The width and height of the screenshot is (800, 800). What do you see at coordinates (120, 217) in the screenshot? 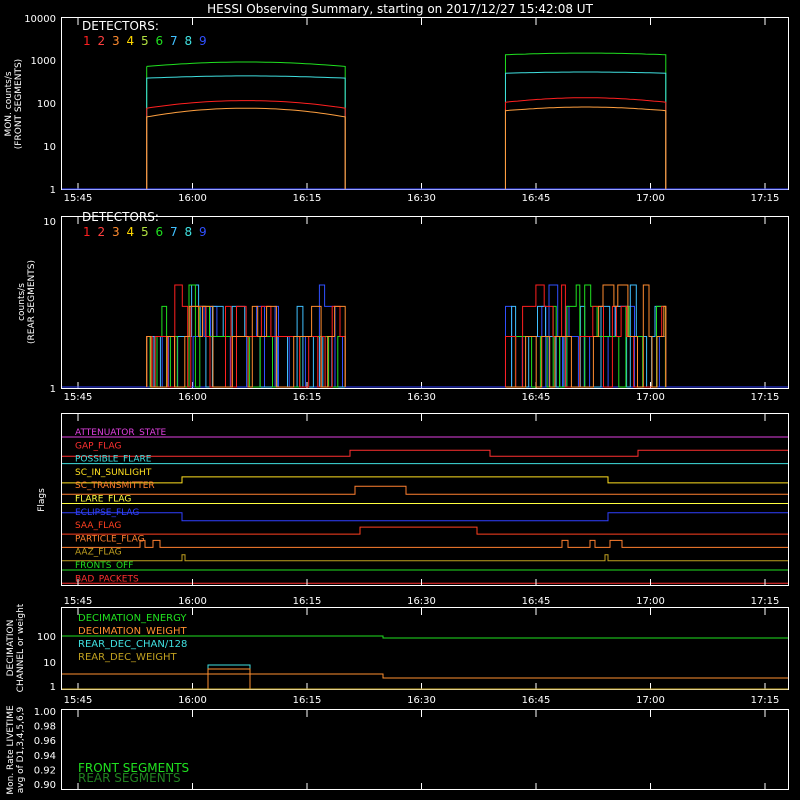
I see `panel-rear-legend-title: DETECTORS:` at bounding box center [120, 217].